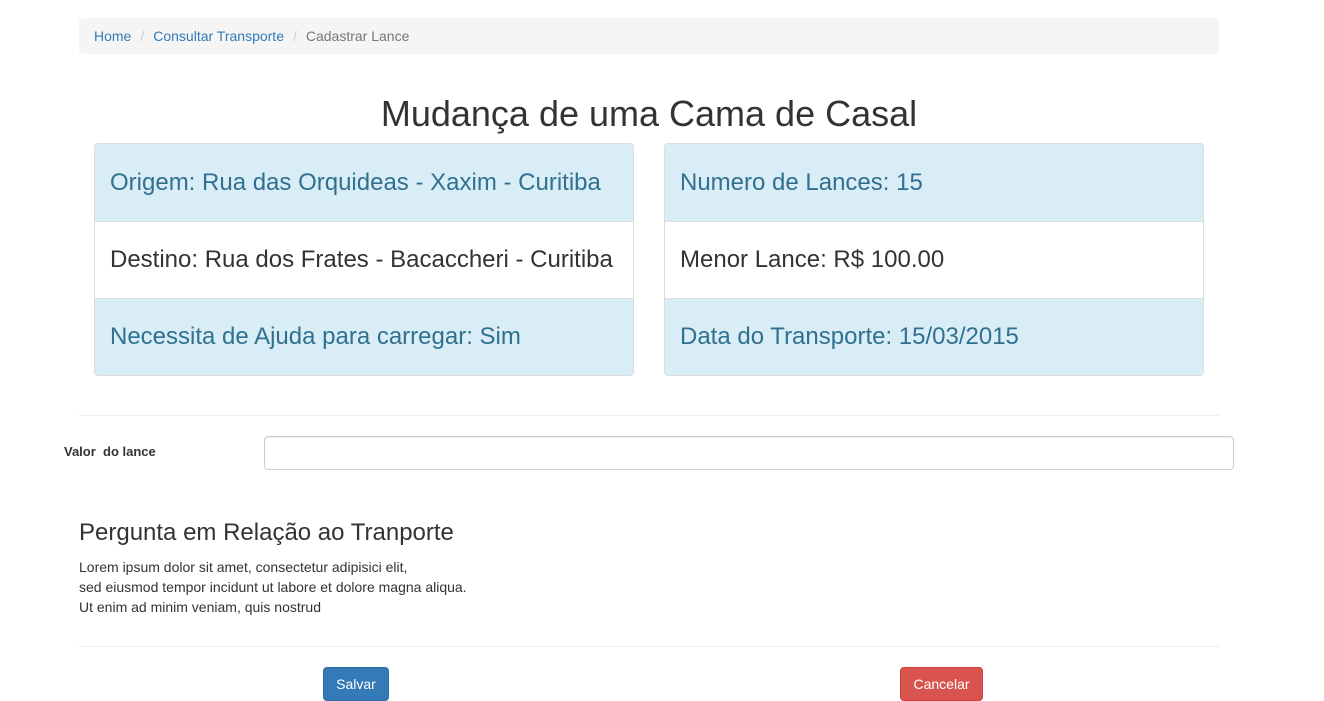 The image size is (1324, 701). I want to click on page-title: Mudança de uma Cama de Casal, so click(649, 113).